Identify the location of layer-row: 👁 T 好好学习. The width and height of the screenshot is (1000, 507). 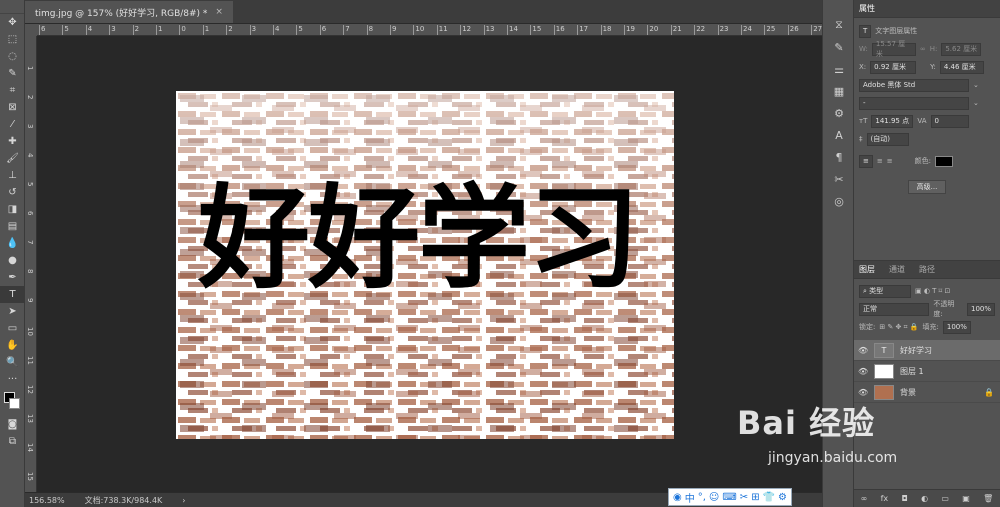
(927, 350).